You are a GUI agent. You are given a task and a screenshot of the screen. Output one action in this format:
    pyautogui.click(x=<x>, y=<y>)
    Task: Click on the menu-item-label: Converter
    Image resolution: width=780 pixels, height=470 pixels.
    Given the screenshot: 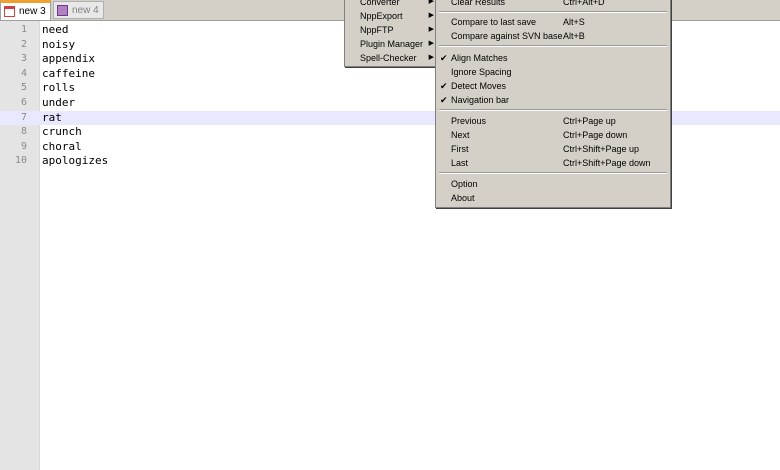 What is the action you would take?
    pyautogui.click(x=380, y=3)
    